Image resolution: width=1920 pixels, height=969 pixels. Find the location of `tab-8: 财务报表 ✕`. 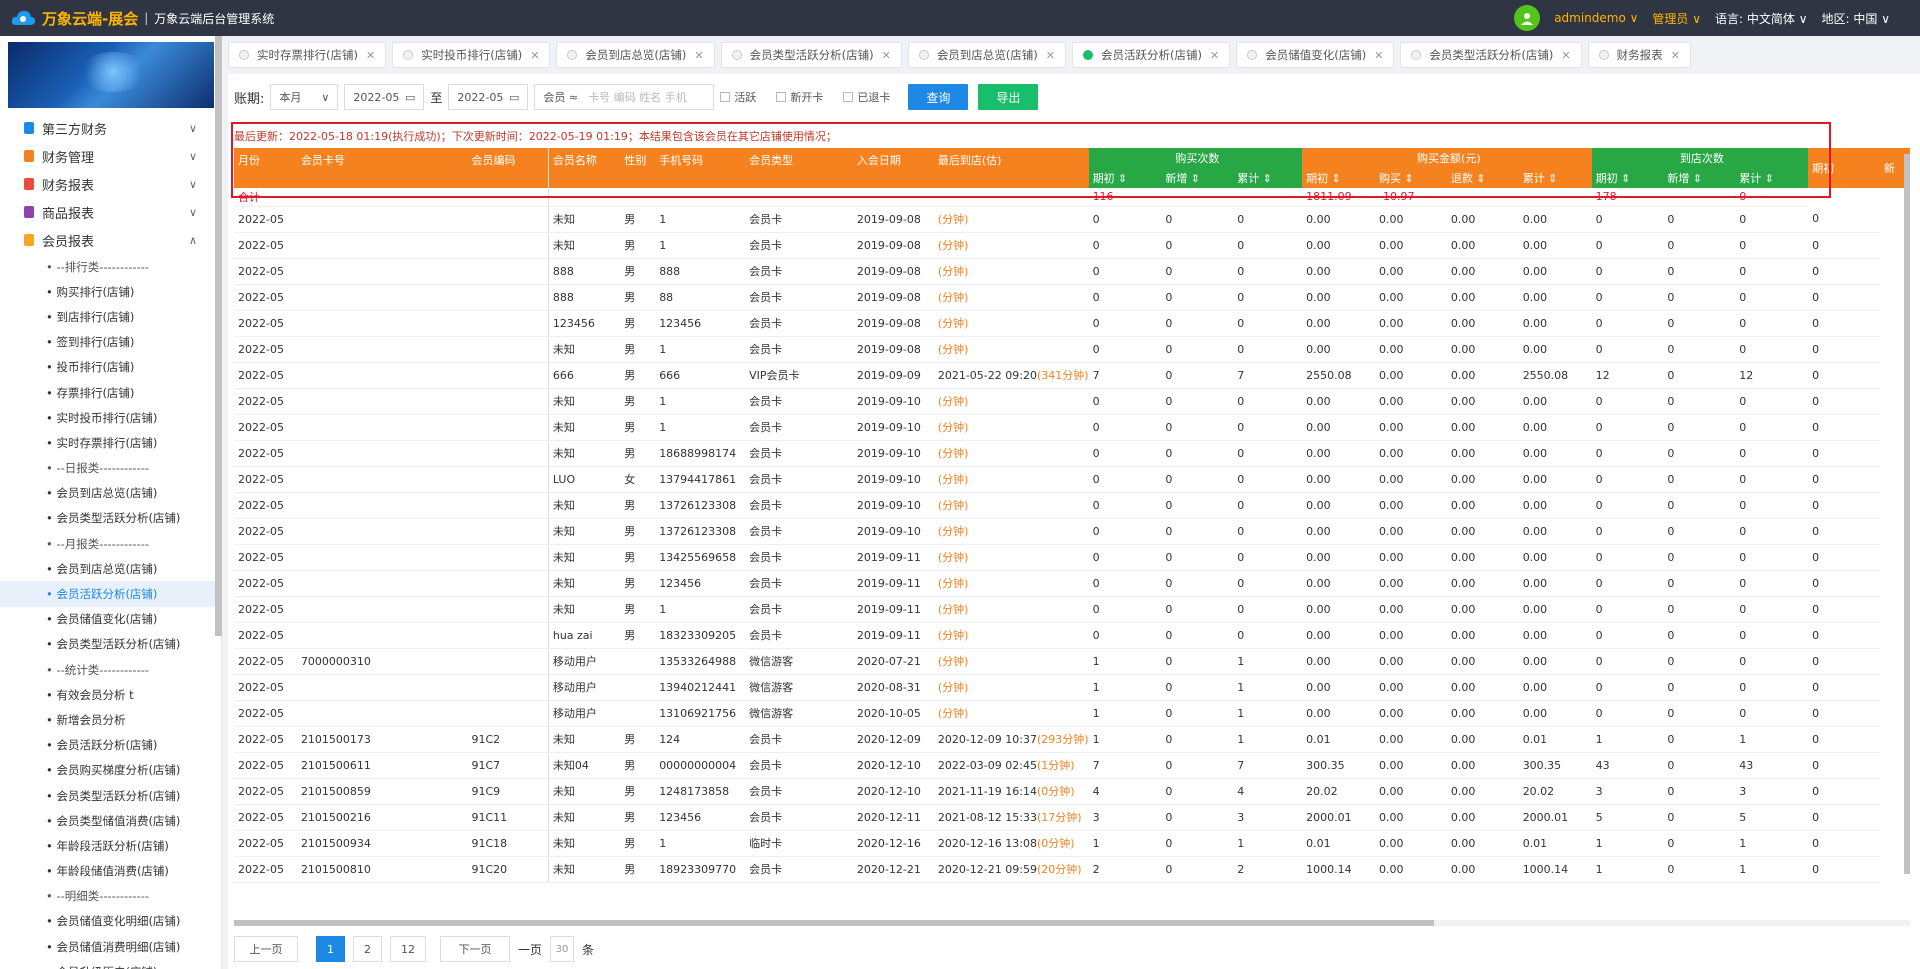

tab-8: 财务报表 ✕ is located at coordinates (1639, 55).